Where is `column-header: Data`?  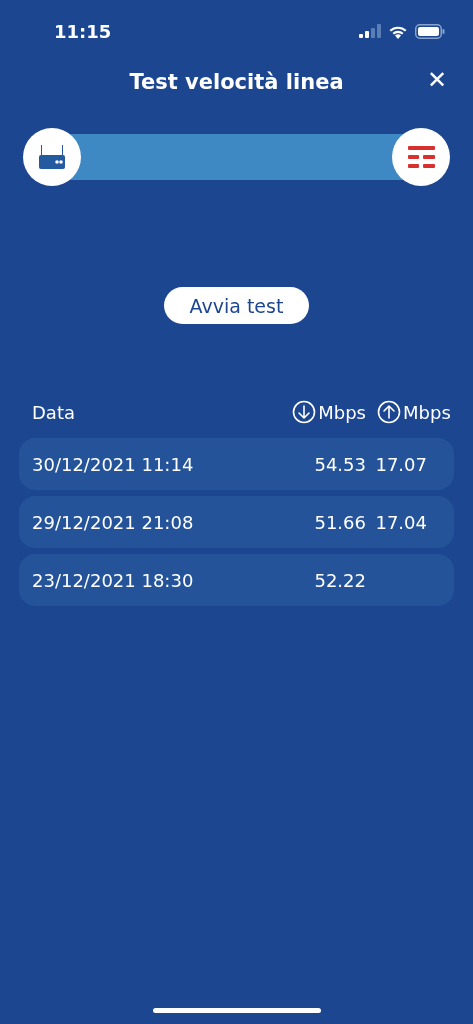
column-header: Data is located at coordinates (54, 412).